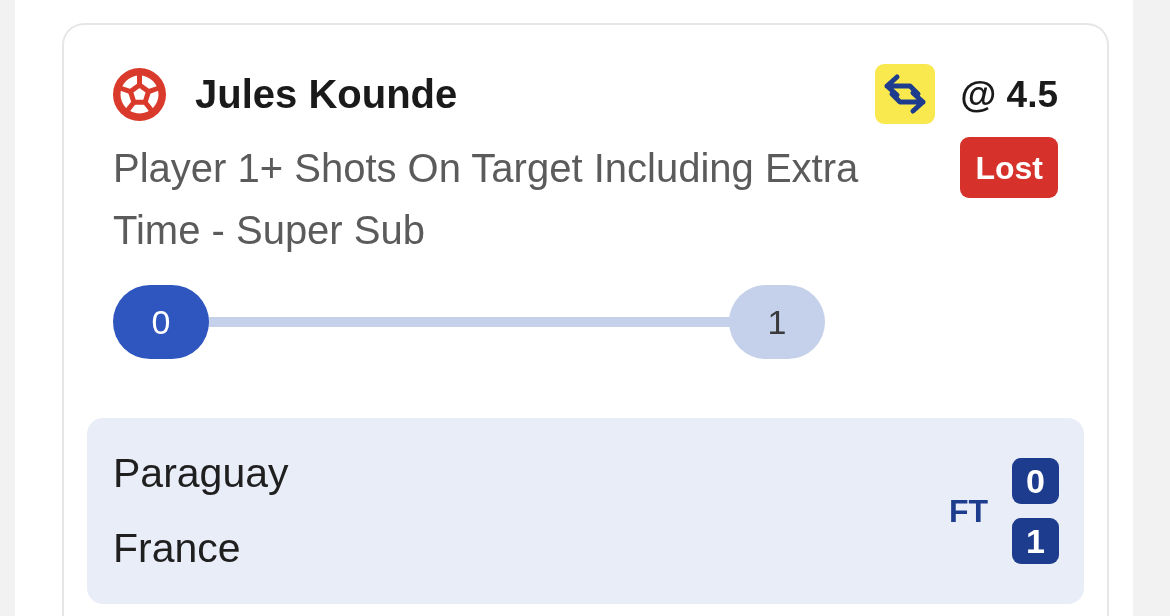 This screenshot has height=616, width=1170. What do you see at coordinates (139, 94) in the screenshot?
I see `football-icon` at bounding box center [139, 94].